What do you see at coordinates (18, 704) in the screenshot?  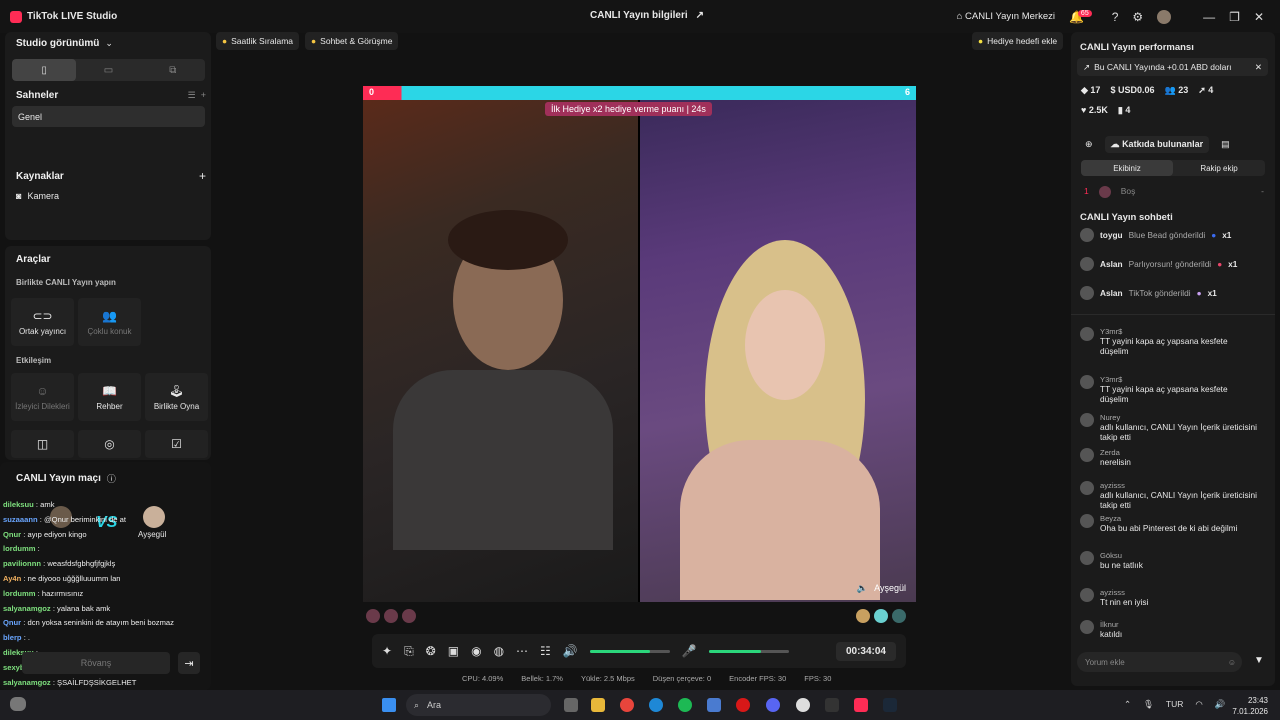 I see `weather-icon` at bounding box center [18, 704].